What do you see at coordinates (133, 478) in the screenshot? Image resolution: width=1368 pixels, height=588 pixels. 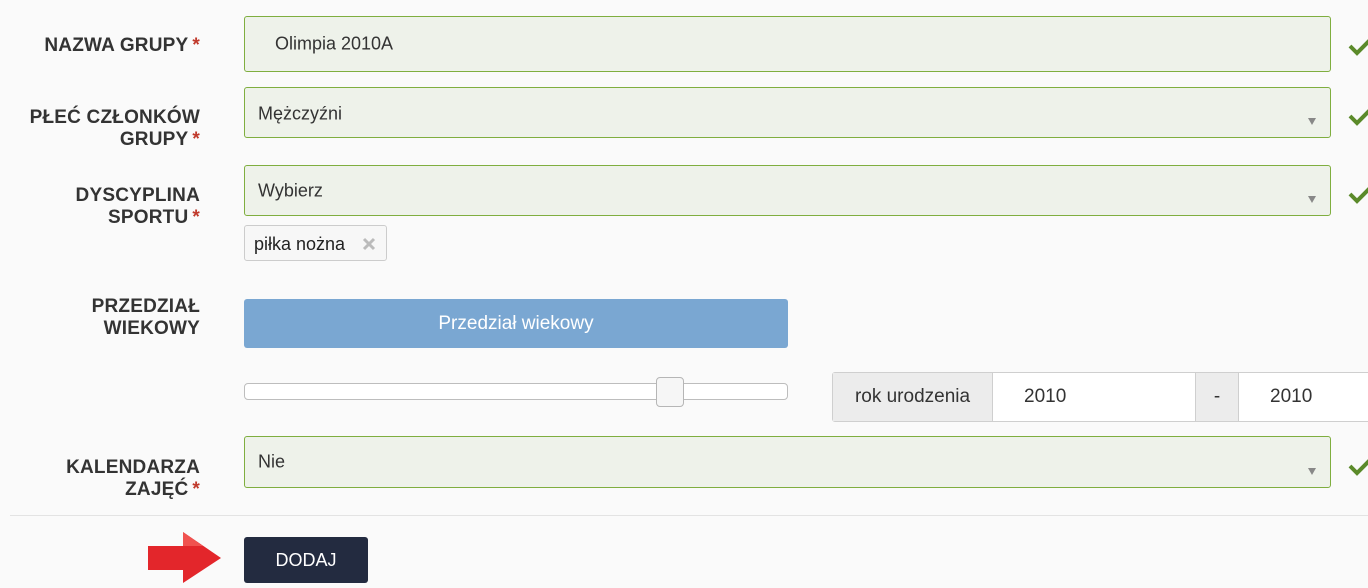 I see `calendar-label: KALENDARZA ZAJĘĆ *` at bounding box center [133, 478].